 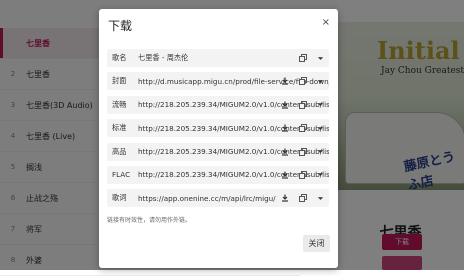 What do you see at coordinates (119, 151) in the screenshot?
I see `row-label: 高品` at bounding box center [119, 151].